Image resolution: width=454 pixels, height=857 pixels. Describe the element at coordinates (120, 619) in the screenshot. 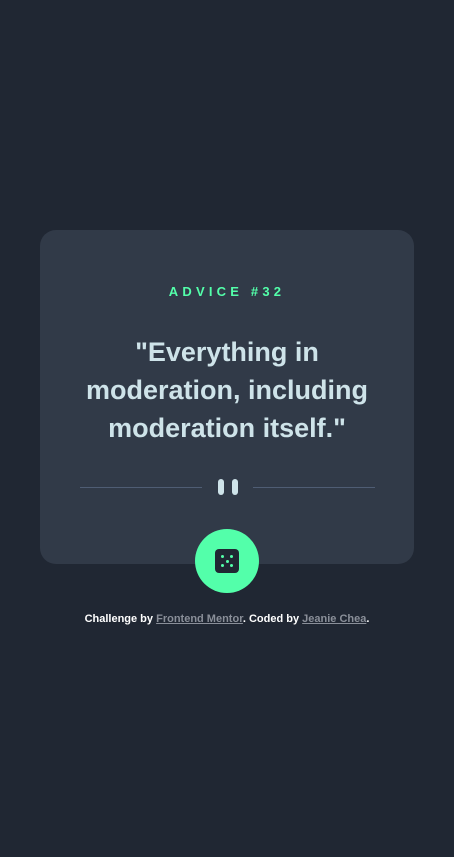

I see `footer-prefix: Challenge by` at that location.